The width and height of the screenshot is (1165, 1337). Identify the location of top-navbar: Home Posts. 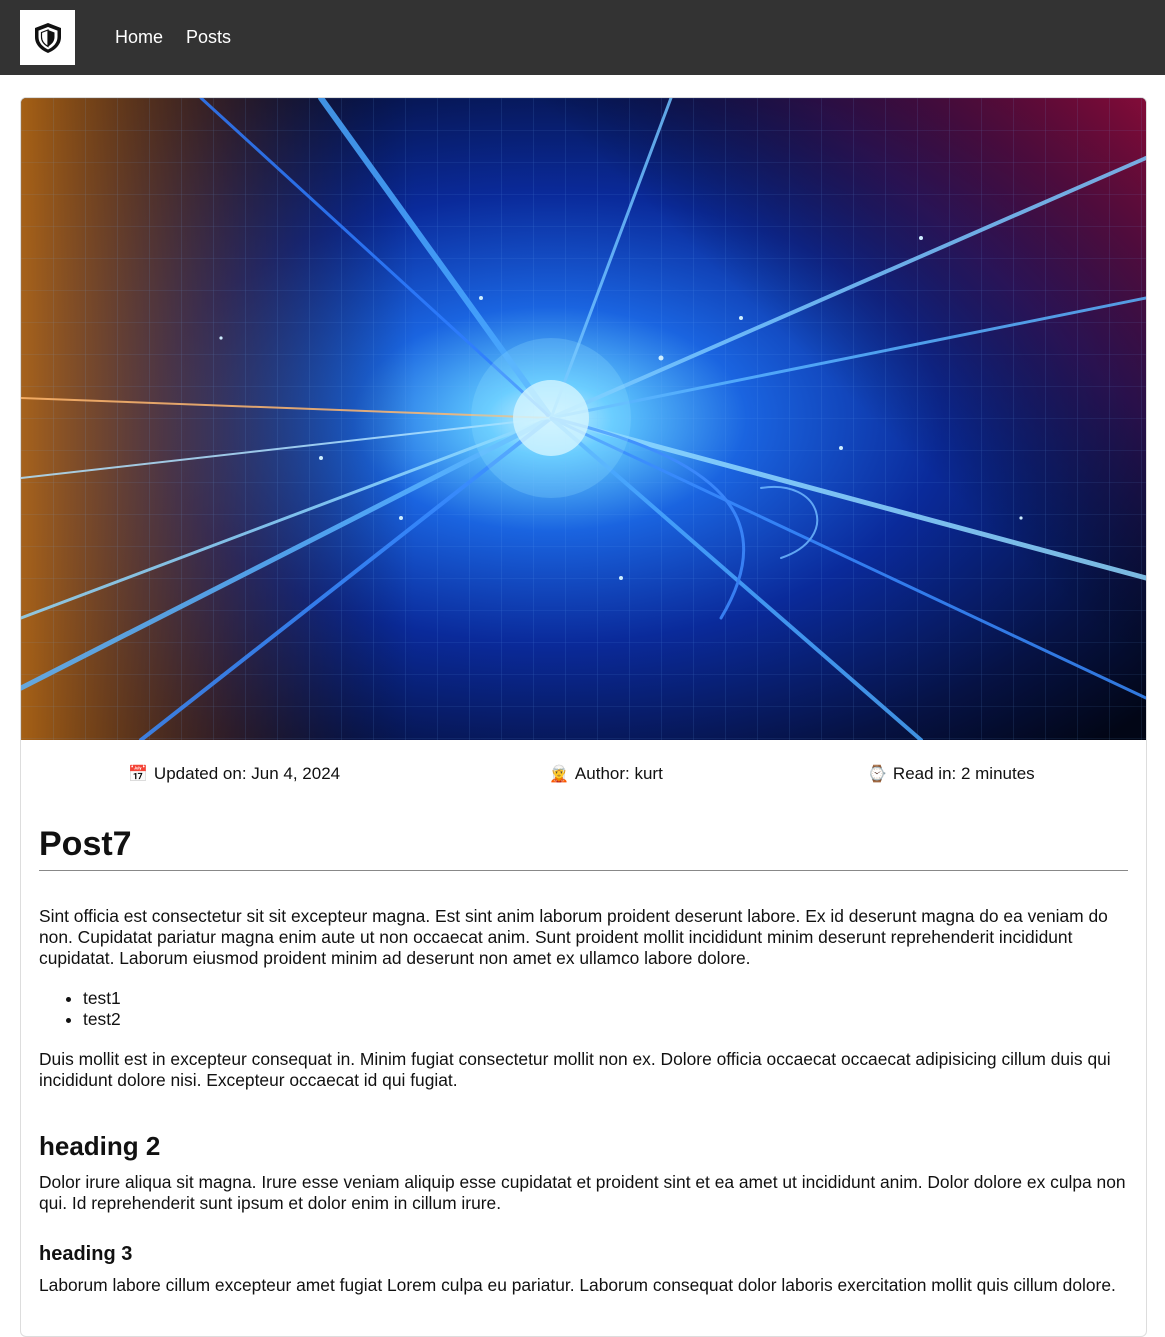
(582, 37).